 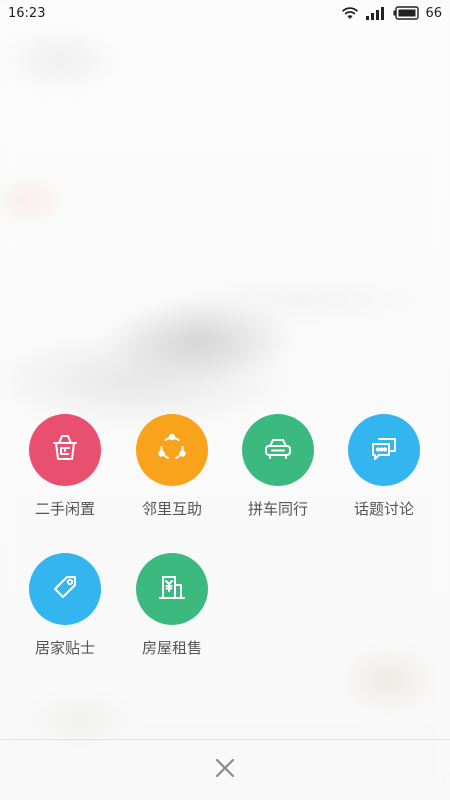 I want to click on chat-bubbles-icon, so click(x=384, y=450).